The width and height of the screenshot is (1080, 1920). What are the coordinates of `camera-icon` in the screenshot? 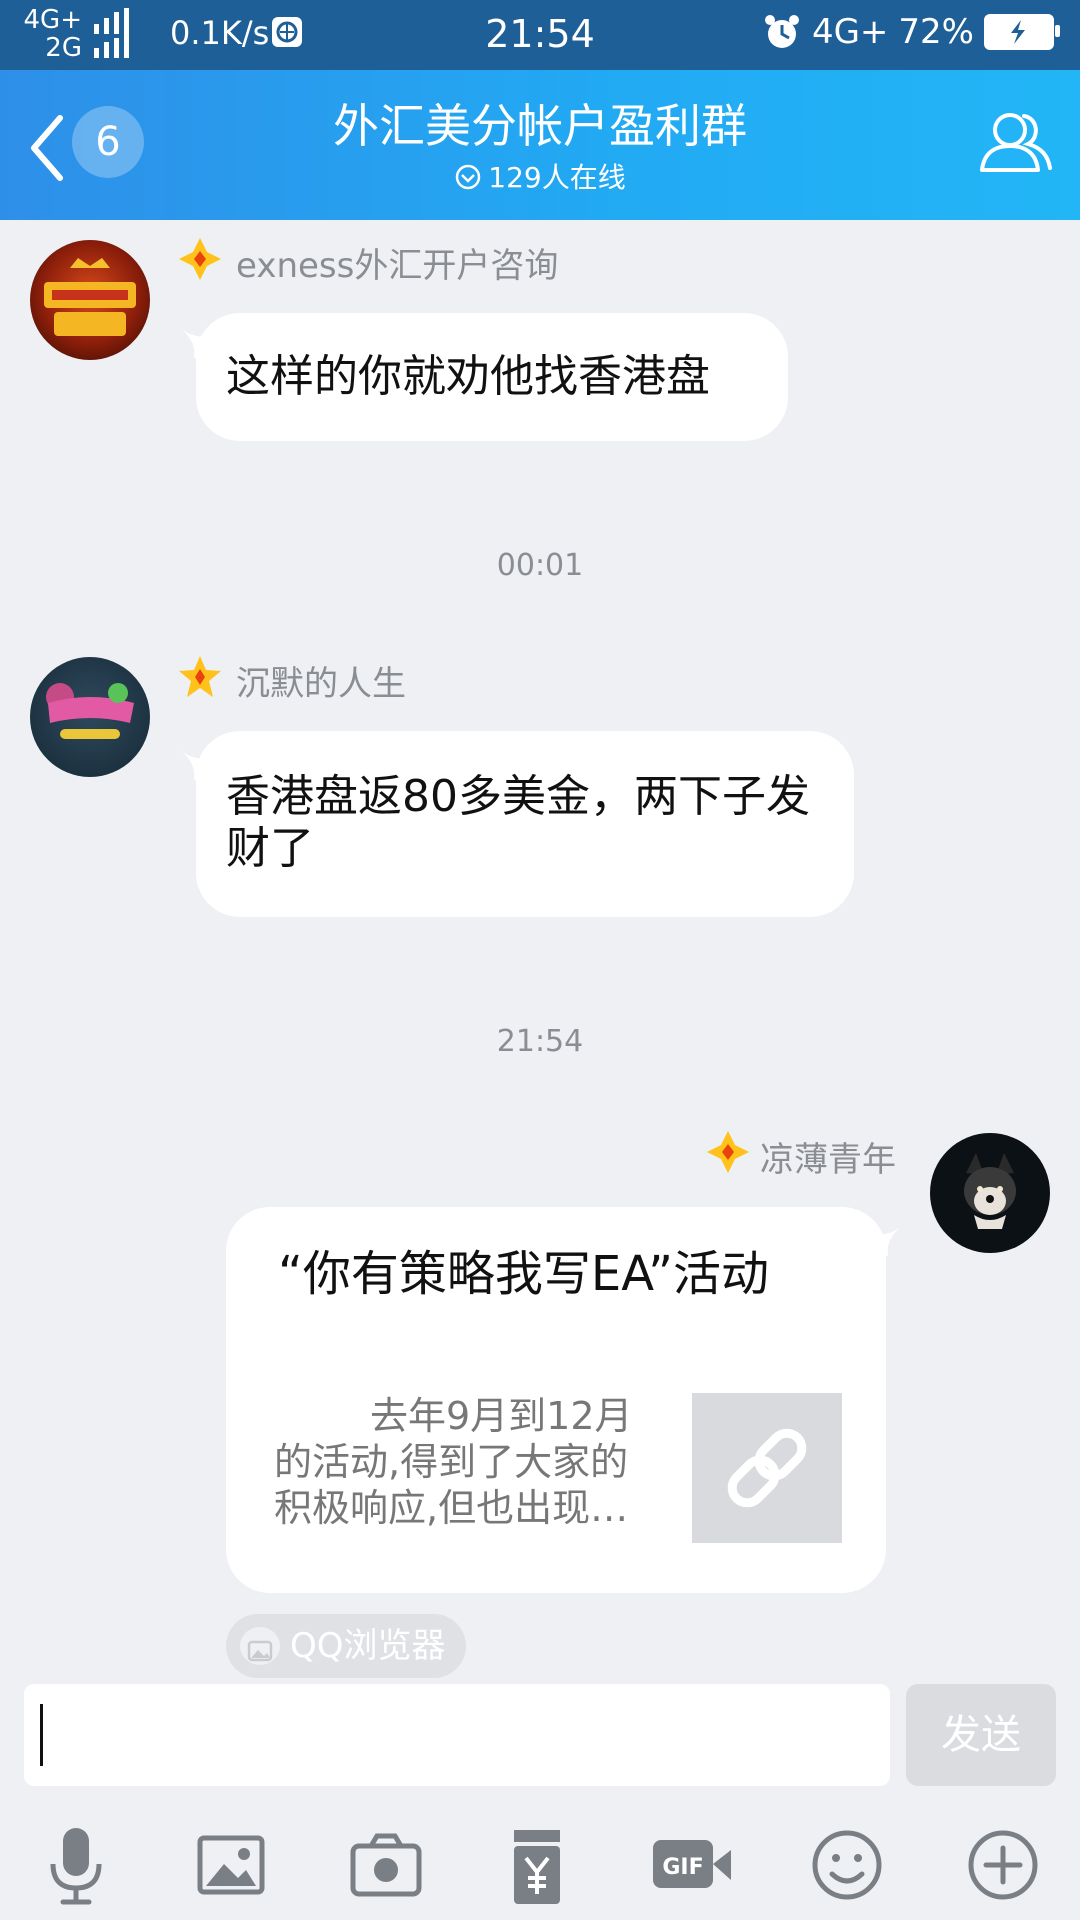 It's located at (386, 1865).